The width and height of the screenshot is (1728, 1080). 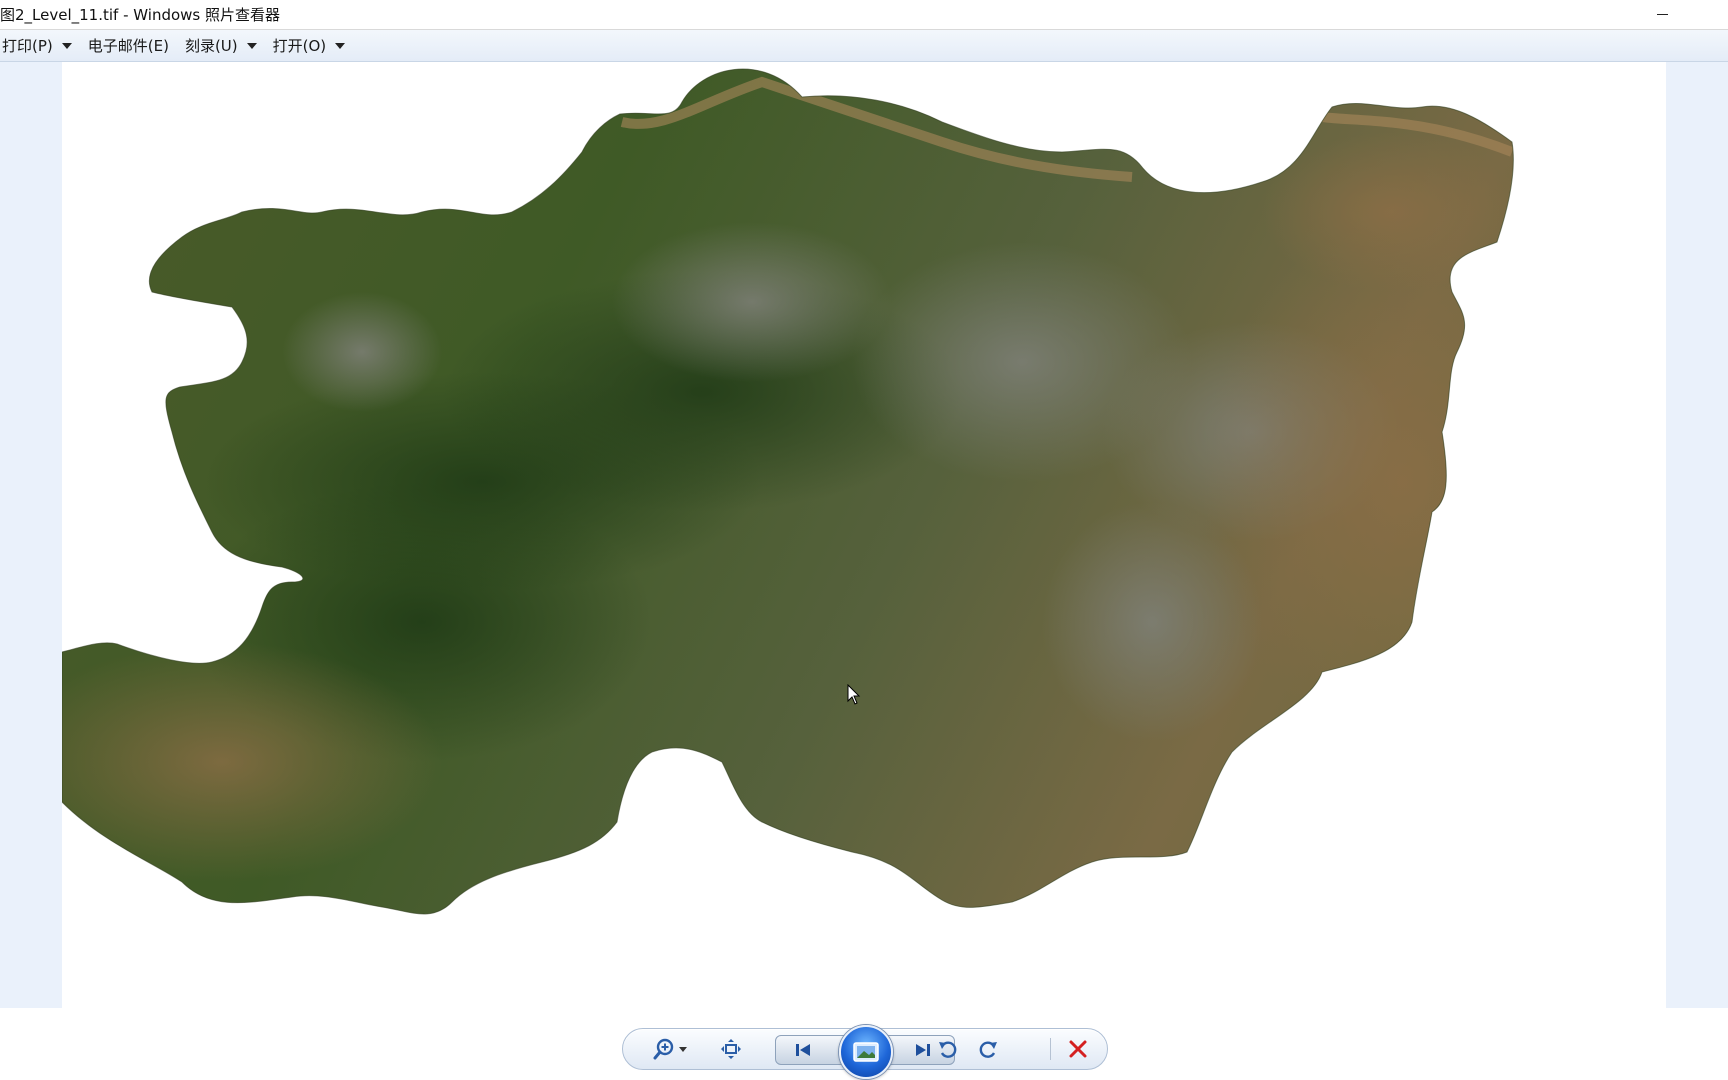 What do you see at coordinates (140, 15) in the screenshot?
I see `window-title: 图2_Level_11.tif - Windows 照片查看器` at bounding box center [140, 15].